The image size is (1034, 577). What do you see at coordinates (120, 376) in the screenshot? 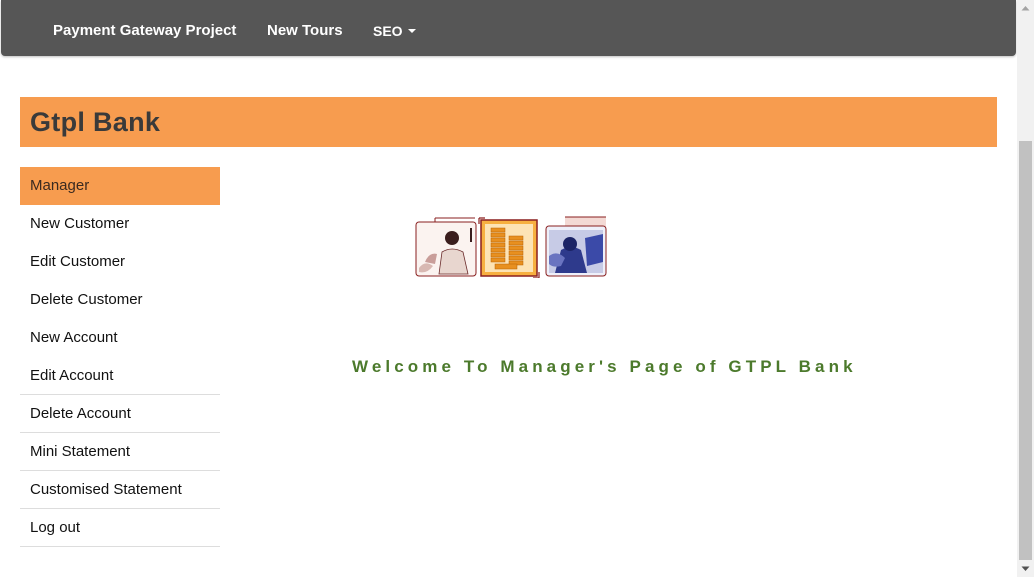
I see `menu-item-edit-account: Edit Account` at bounding box center [120, 376].